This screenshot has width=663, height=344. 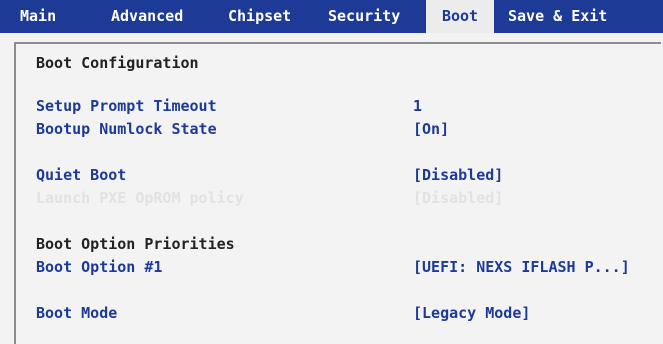 What do you see at coordinates (81, 175) in the screenshot?
I see `quiet-boot-label: Quiet Boot` at bounding box center [81, 175].